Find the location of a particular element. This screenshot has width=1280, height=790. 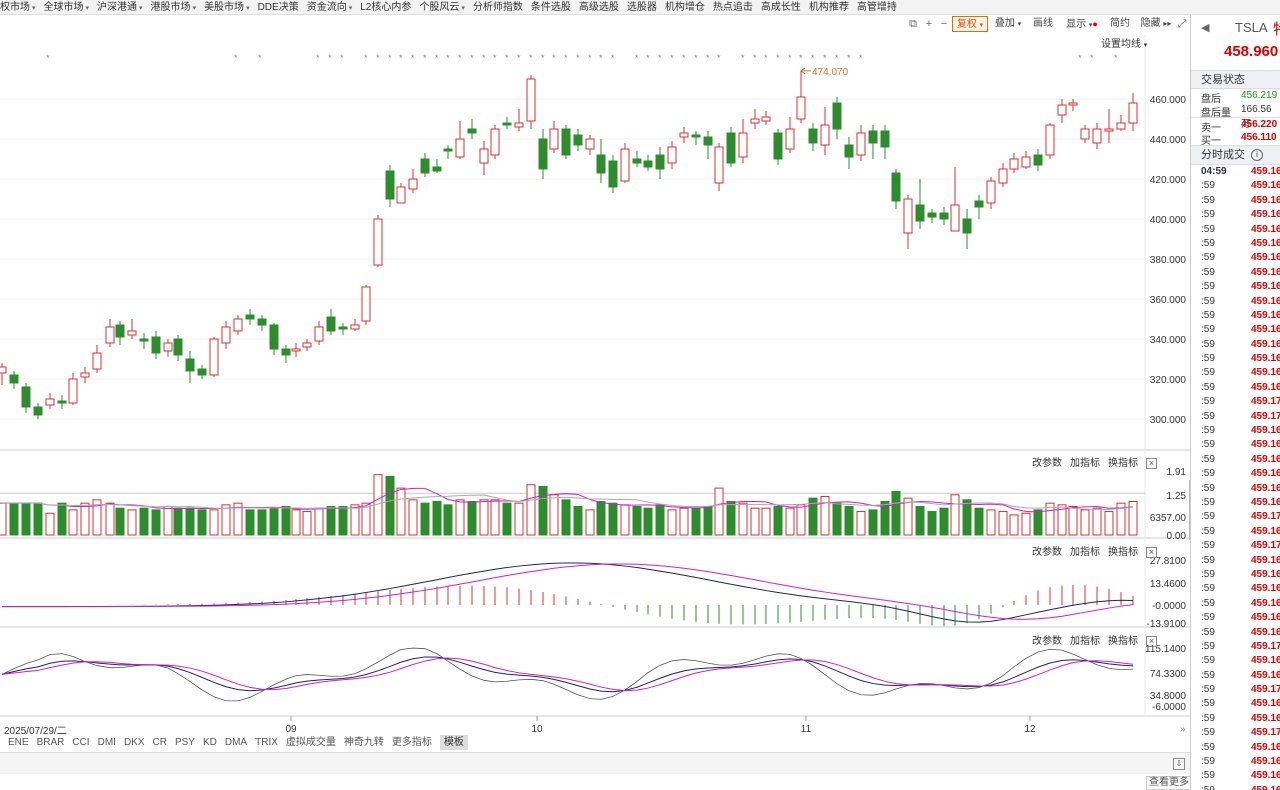

display-button: 显示 ▾● is located at coordinates (1082, 24).